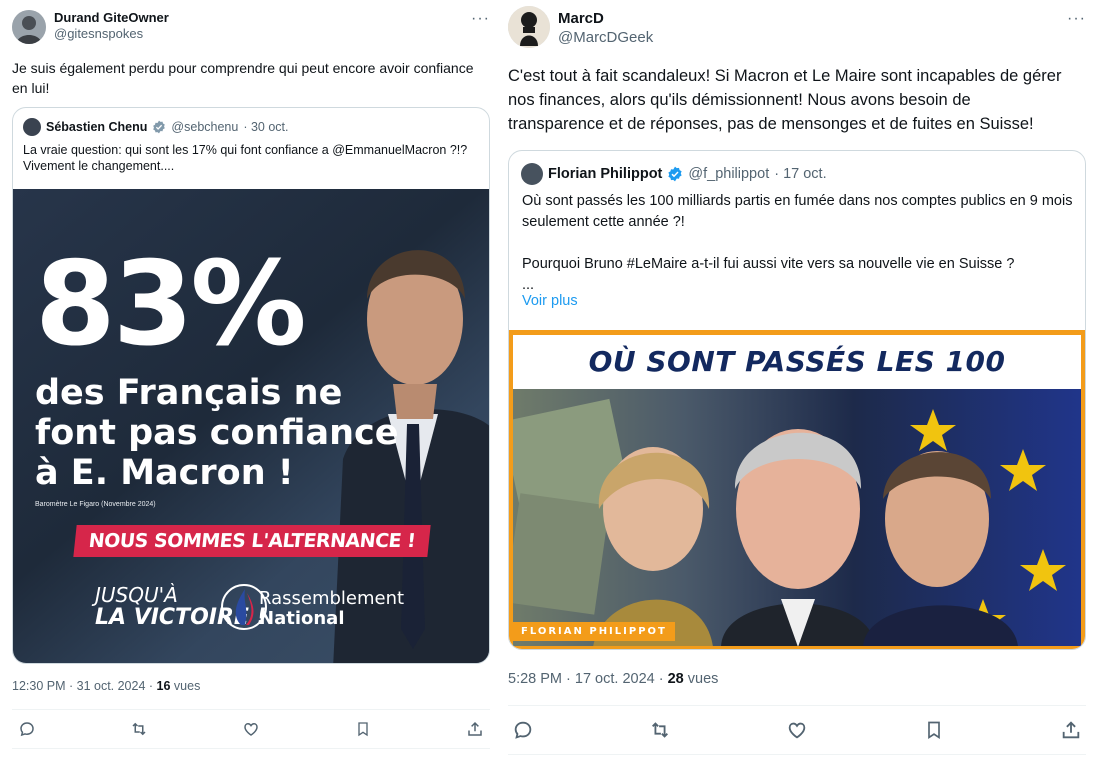 The height and width of the screenshot is (758, 1100). Describe the element at coordinates (588, 679) in the screenshot. I see `tweet-timestamp: 5:28 PM · 17 oct. 2024 ·` at that location.